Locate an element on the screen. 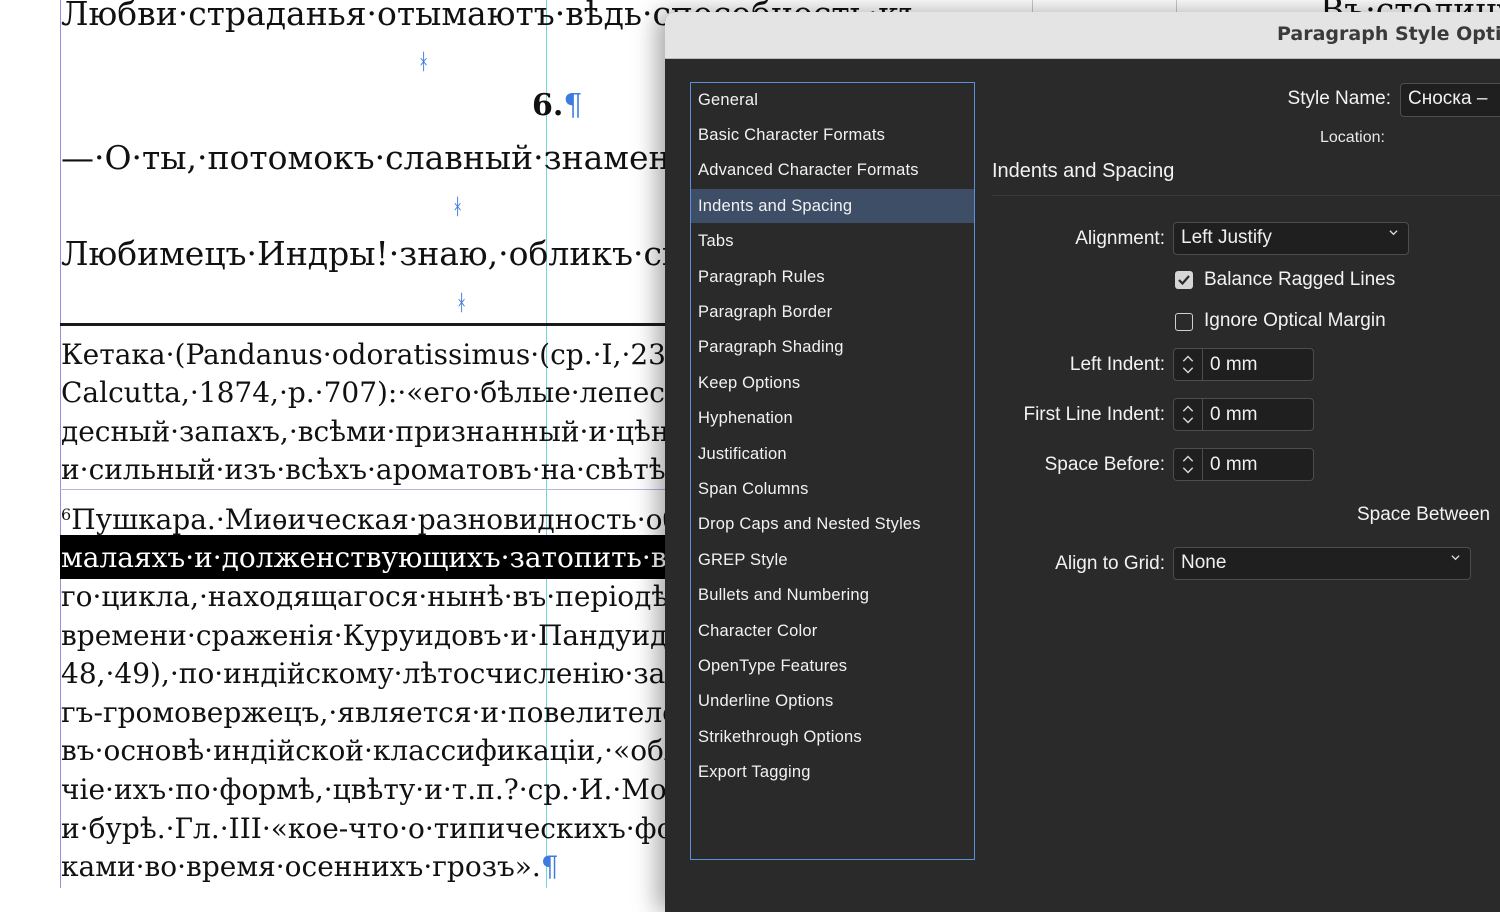 The height and width of the screenshot is (912, 1500). verse-line-2: —·О·ты,·потомокъ·славный·знамени is located at coordinates (376, 157).